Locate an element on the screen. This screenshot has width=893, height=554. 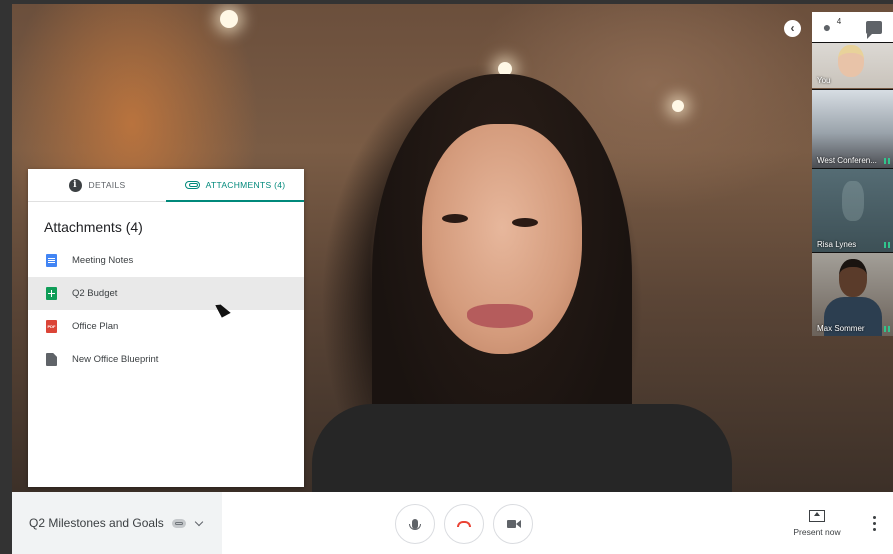
file-icon is located at coordinates (51, 359).